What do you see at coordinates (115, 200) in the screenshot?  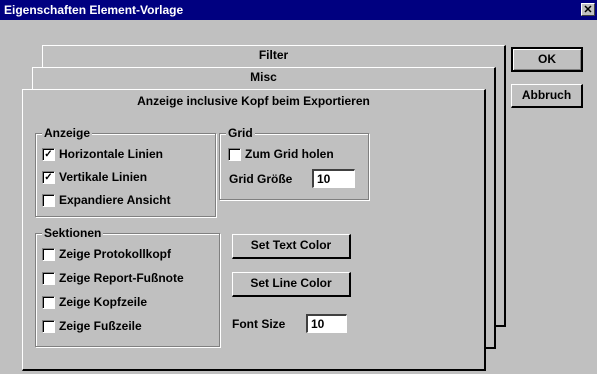 I see `checkbox-label: Expandiere Ansicht` at bounding box center [115, 200].